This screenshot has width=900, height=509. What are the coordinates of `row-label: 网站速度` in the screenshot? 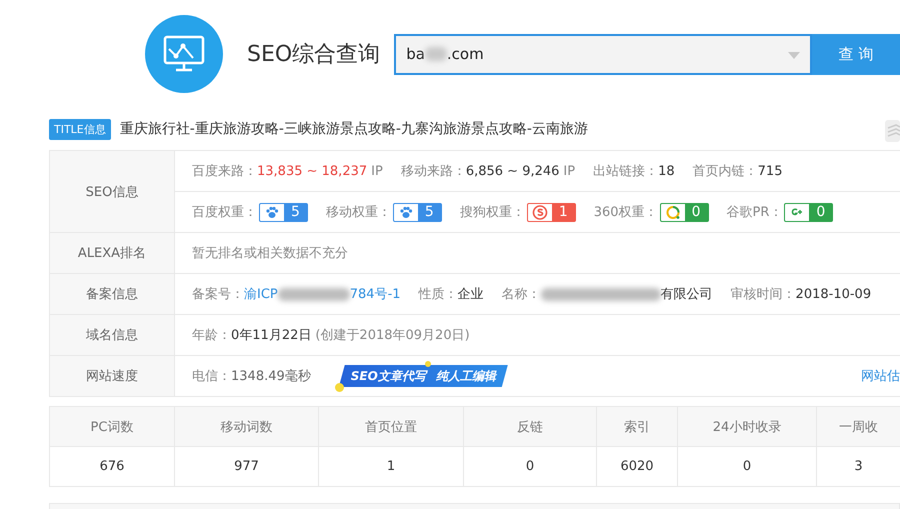 It's located at (112, 376).